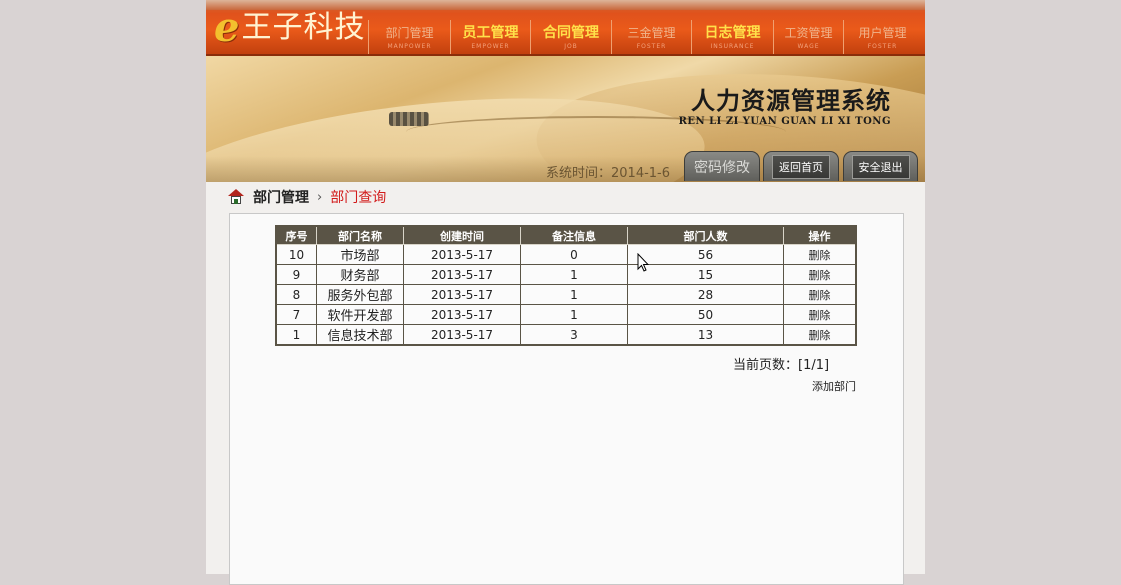 The height and width of the screenshot is (585, 1121). What do you see at coordinates (732, 46) in the screenshot?
I see `nav-item-sublabel: INSURANCE` at bounding box center [732, 46].